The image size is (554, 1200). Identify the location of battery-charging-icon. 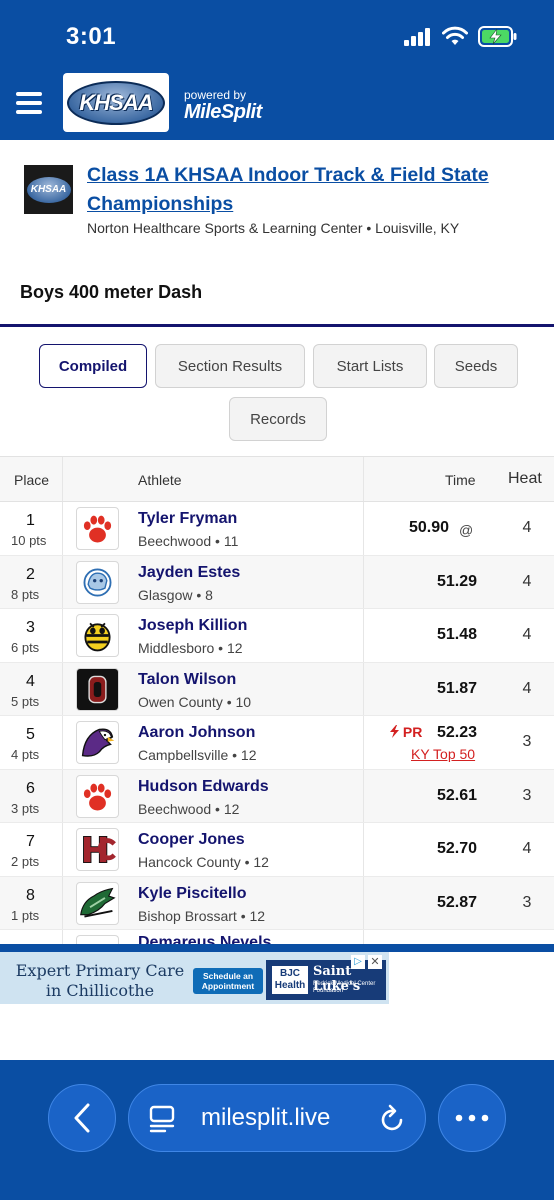
(497, 36).